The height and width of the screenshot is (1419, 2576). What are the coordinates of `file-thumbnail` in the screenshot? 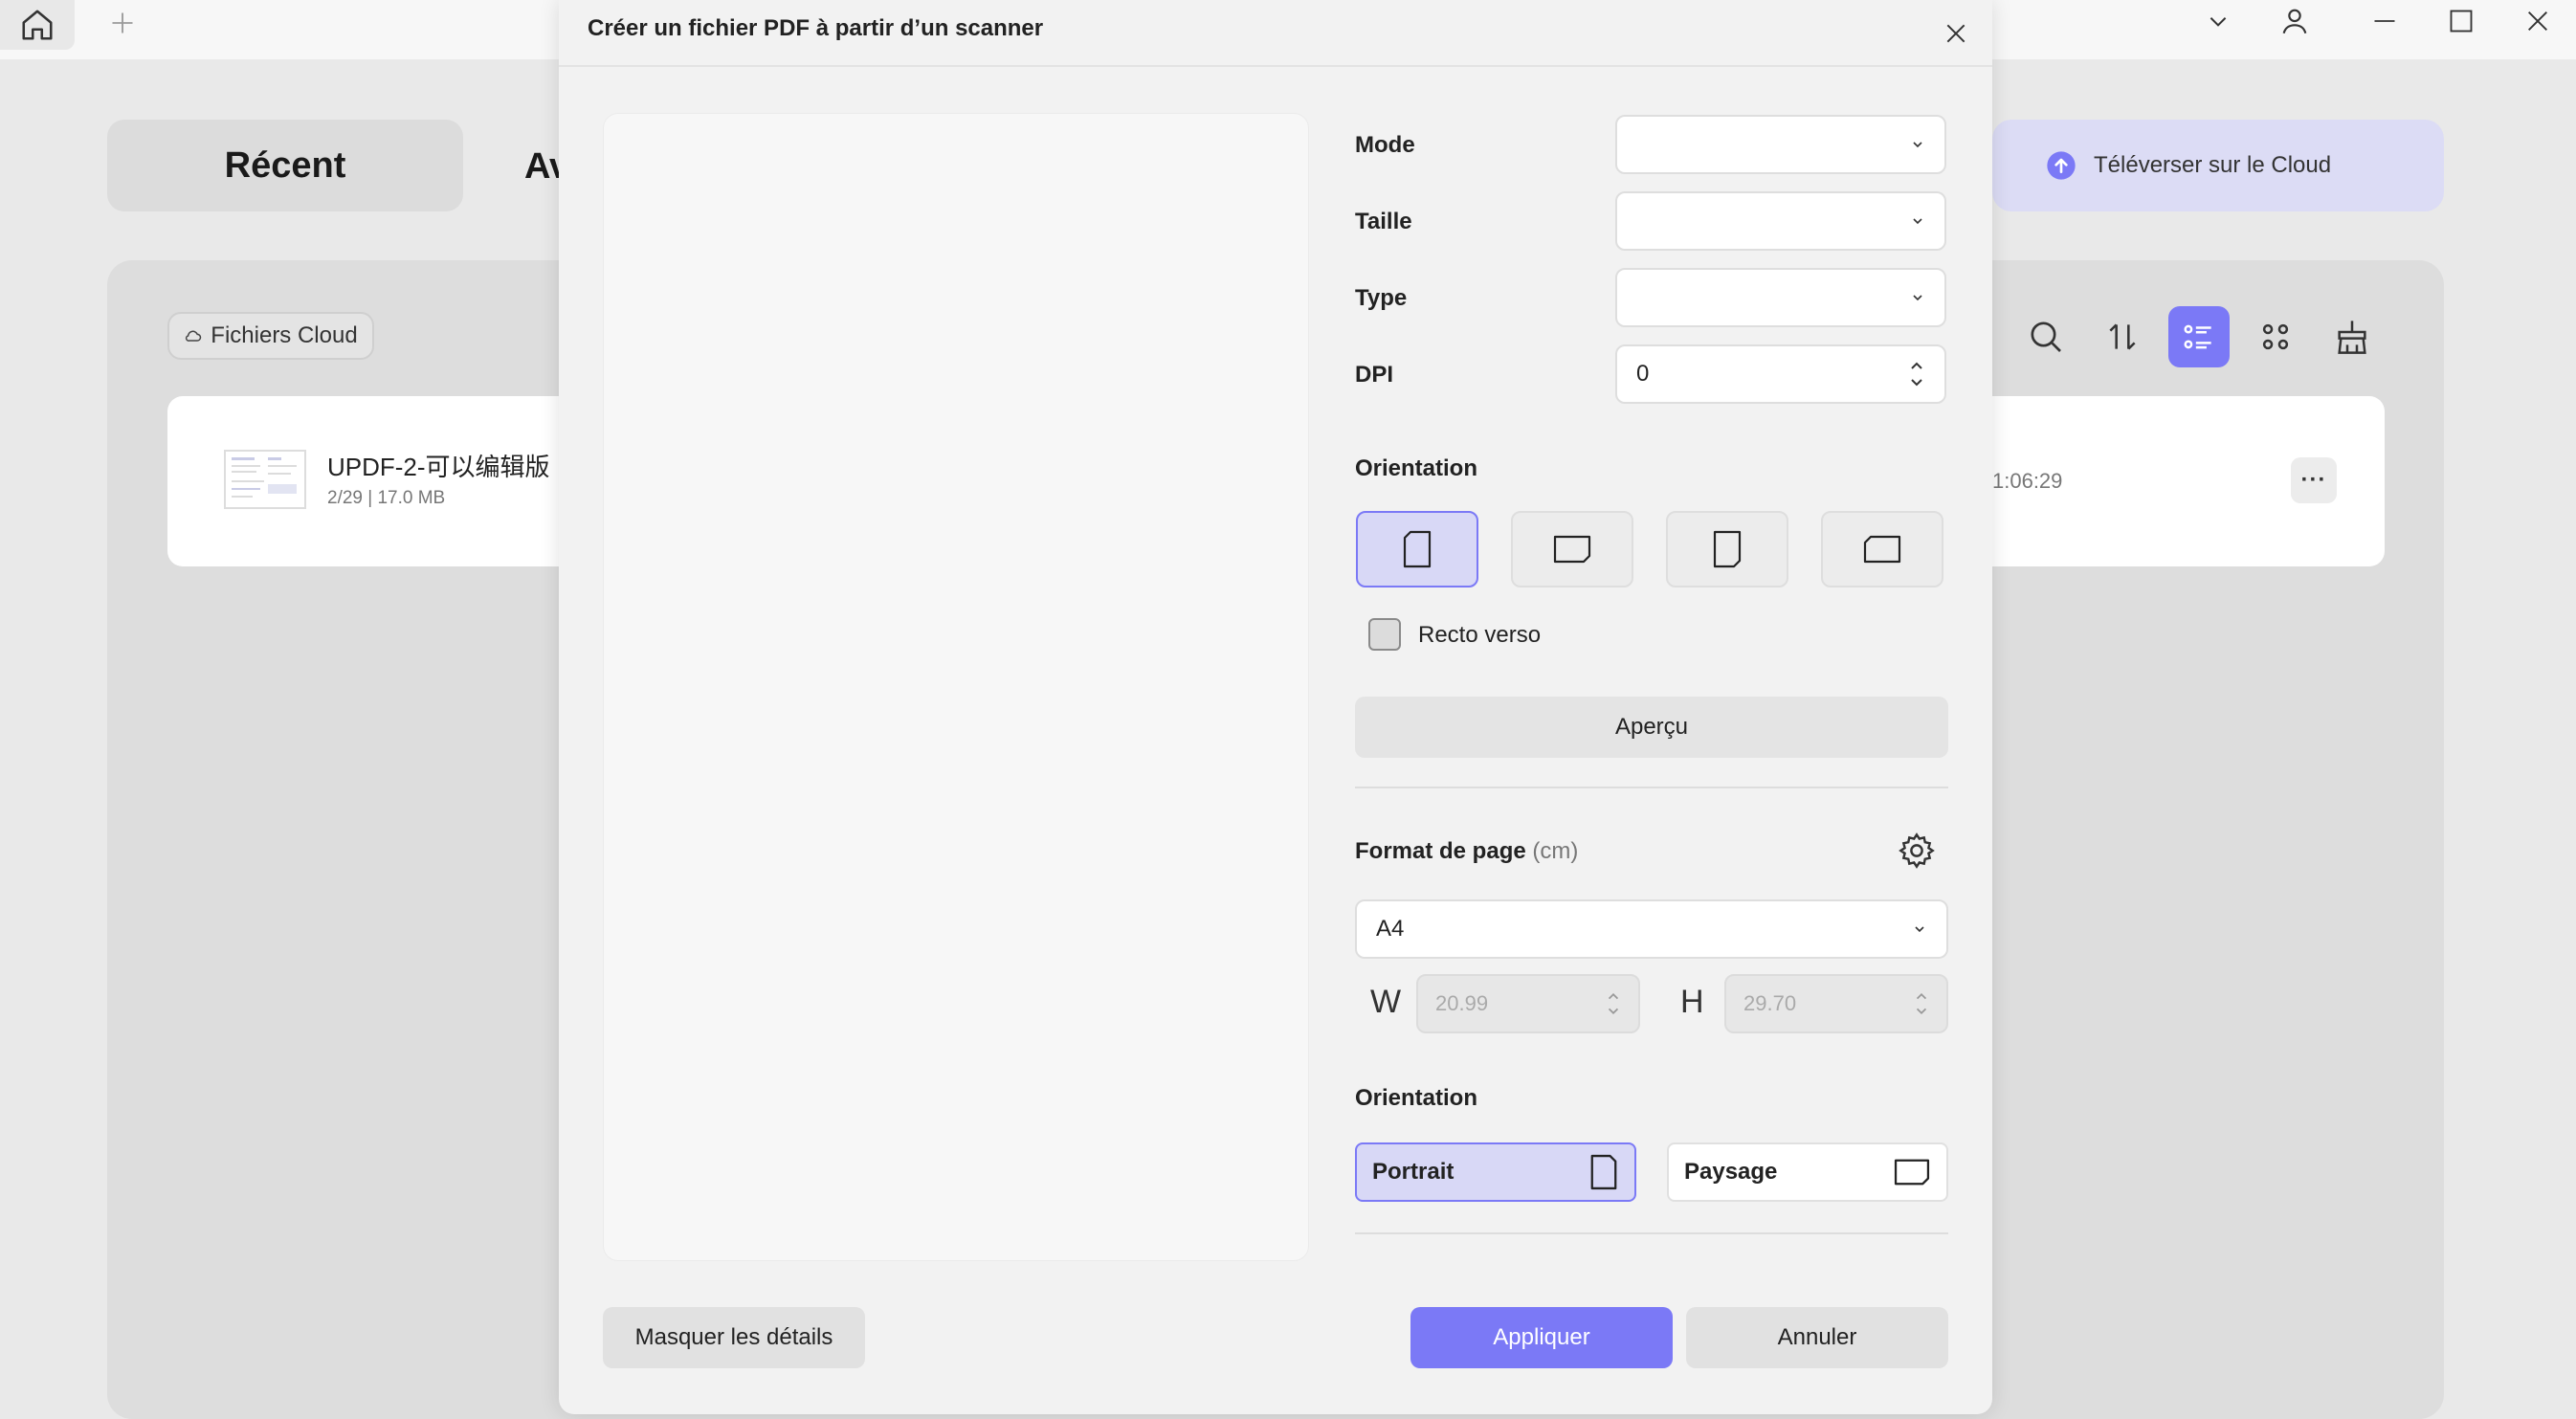 It's located at (265, 479).